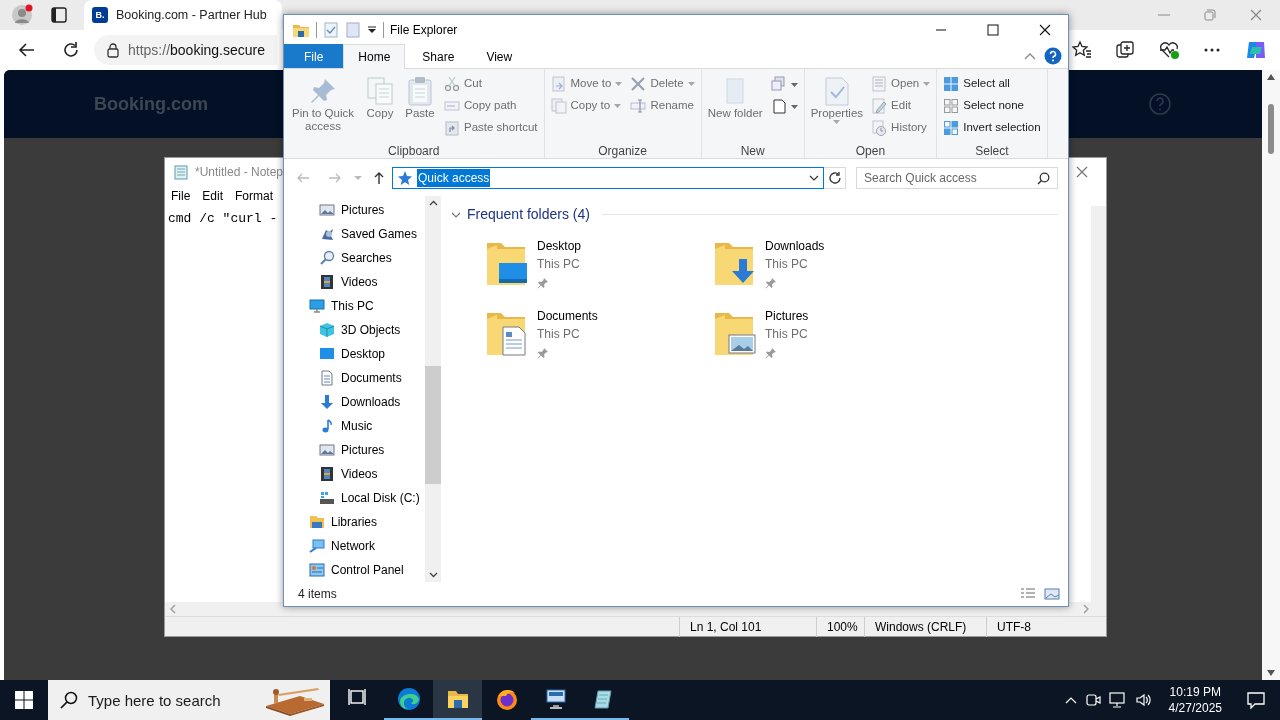  Describe the element at coordinates (379, 177) in the screenshot. I see `up-icon` at that location.